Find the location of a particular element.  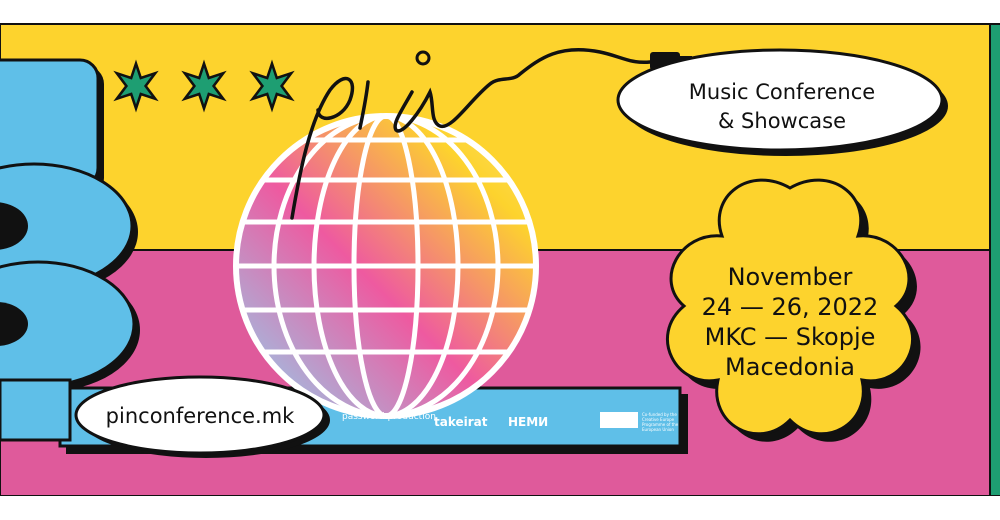

sponsor-password-production: password production is located at coordinates (389, 417).